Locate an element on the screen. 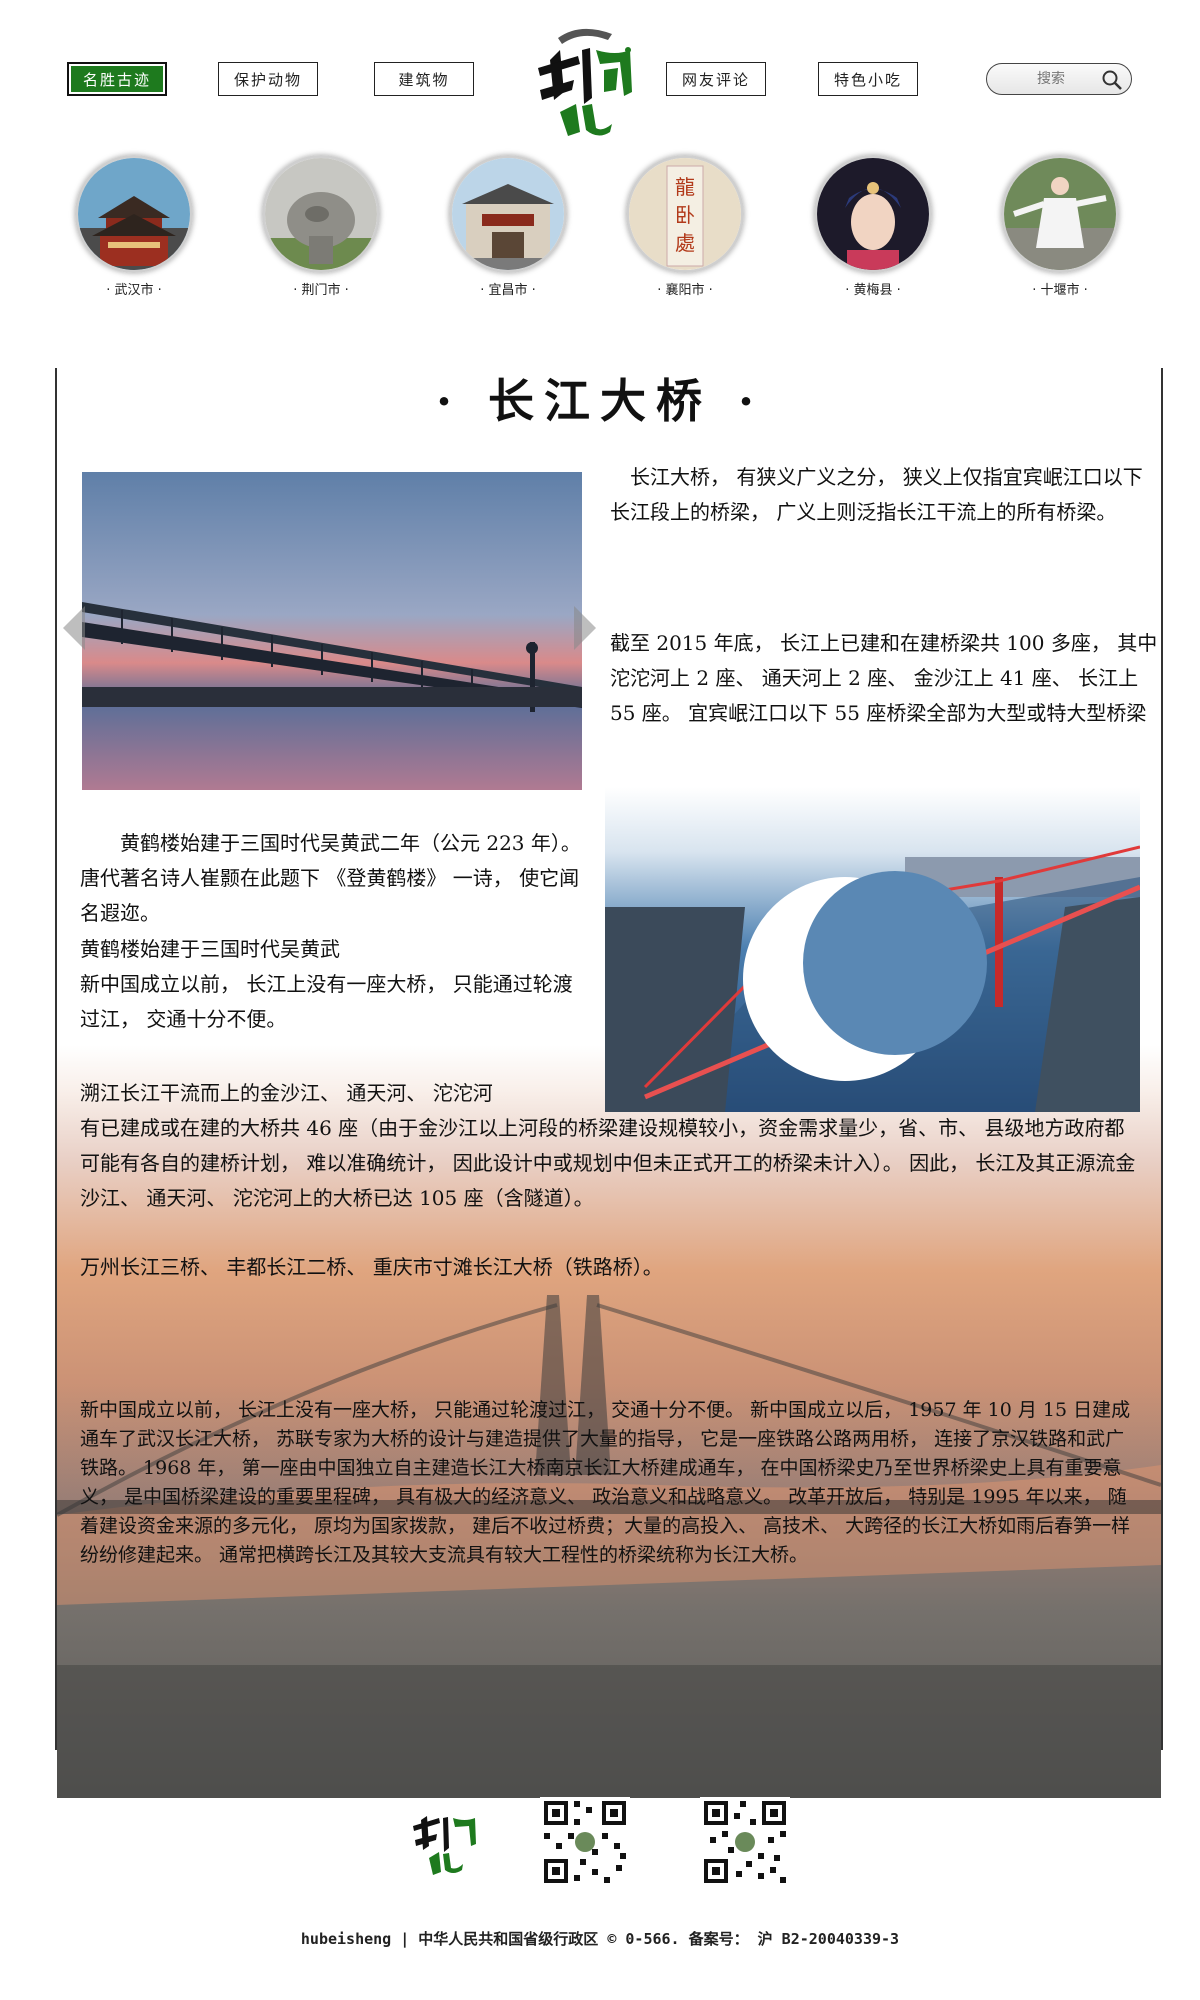  city-jingmen: · 荆门市 · is located at coordinates (321, 226).